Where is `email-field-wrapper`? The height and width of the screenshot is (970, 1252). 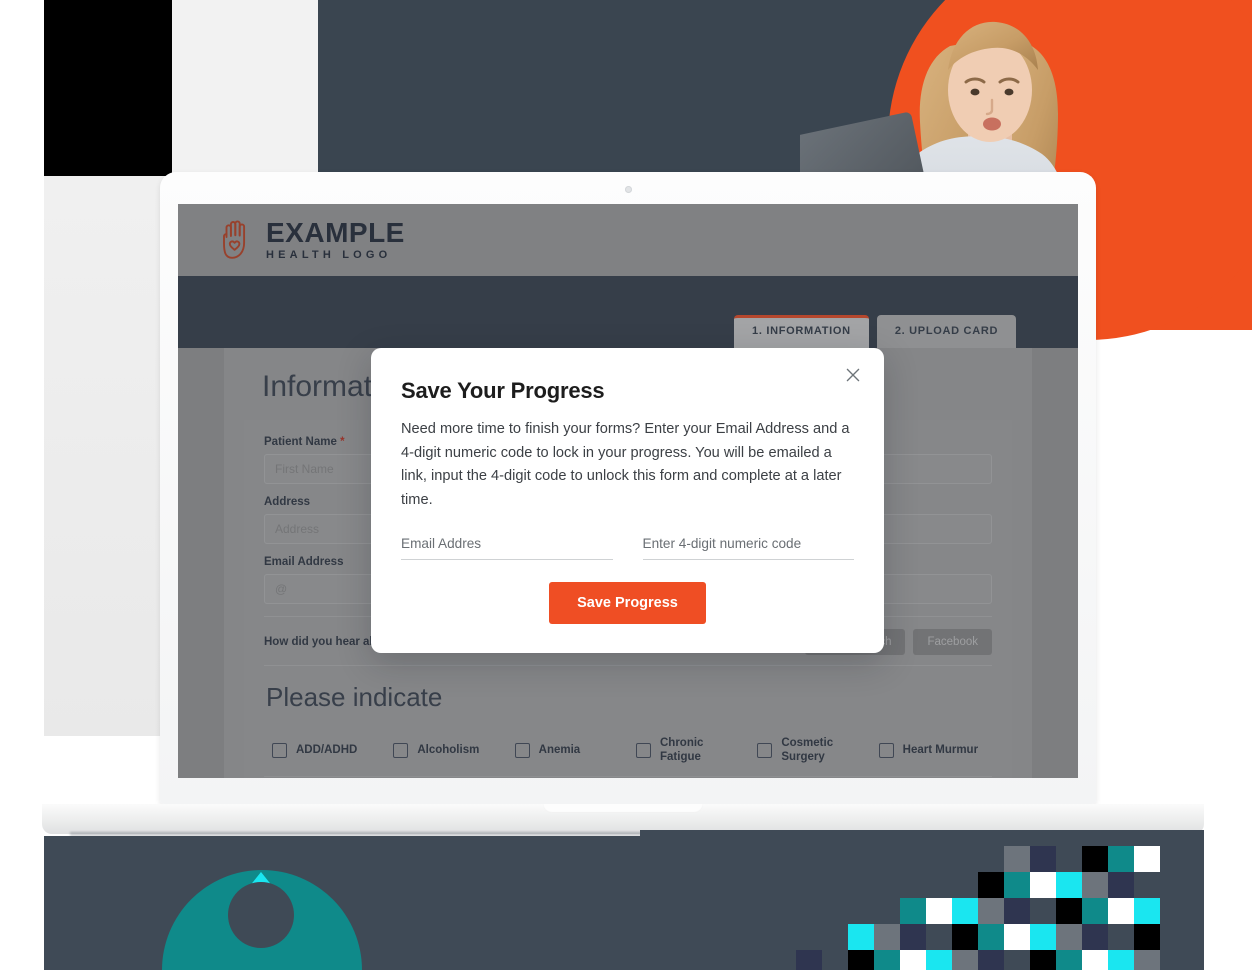
email-field-wrapper is located at coordinates (507, 547).